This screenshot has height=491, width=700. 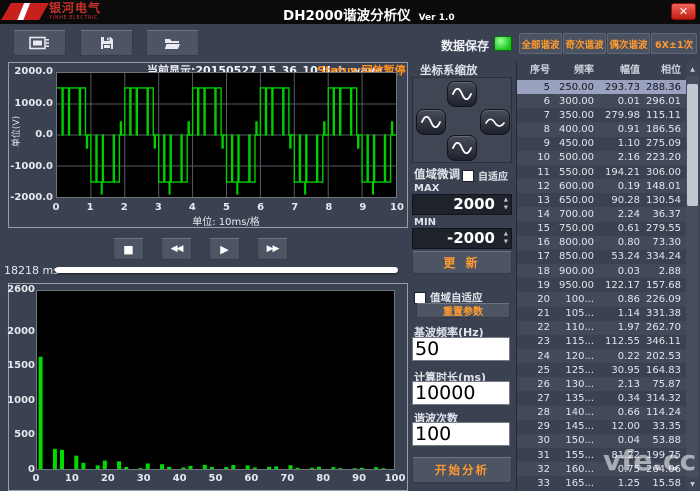 What do you see at coordinates (468, 175) in the screenshot?
I see `adaptive-checkbox` at bounding box center [468, 175].